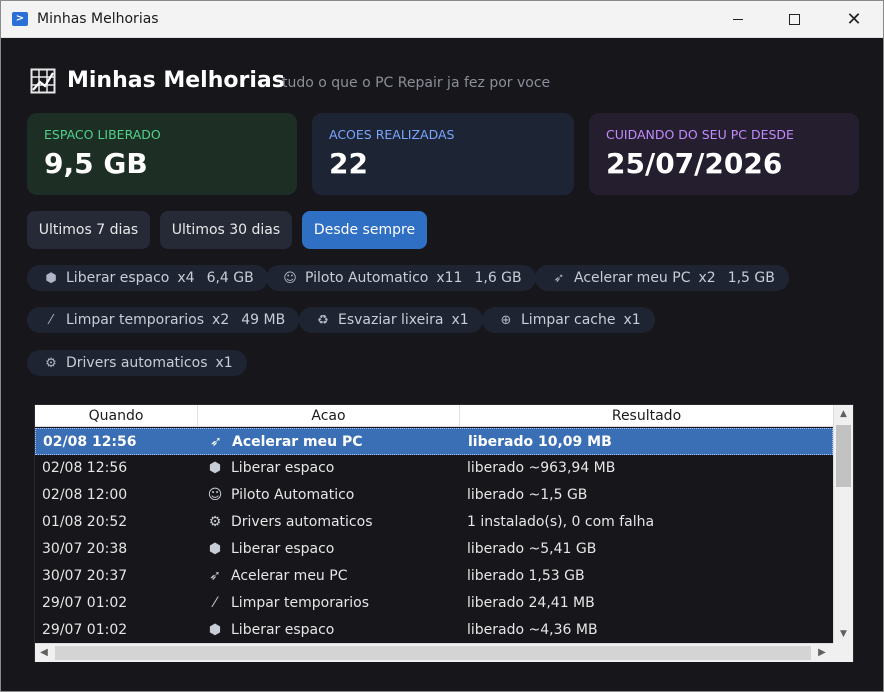 The height and width of the screenshot is (692, 884). I want to click on cell-action: ⚙ Drivers automaticos, so click(289, 522).